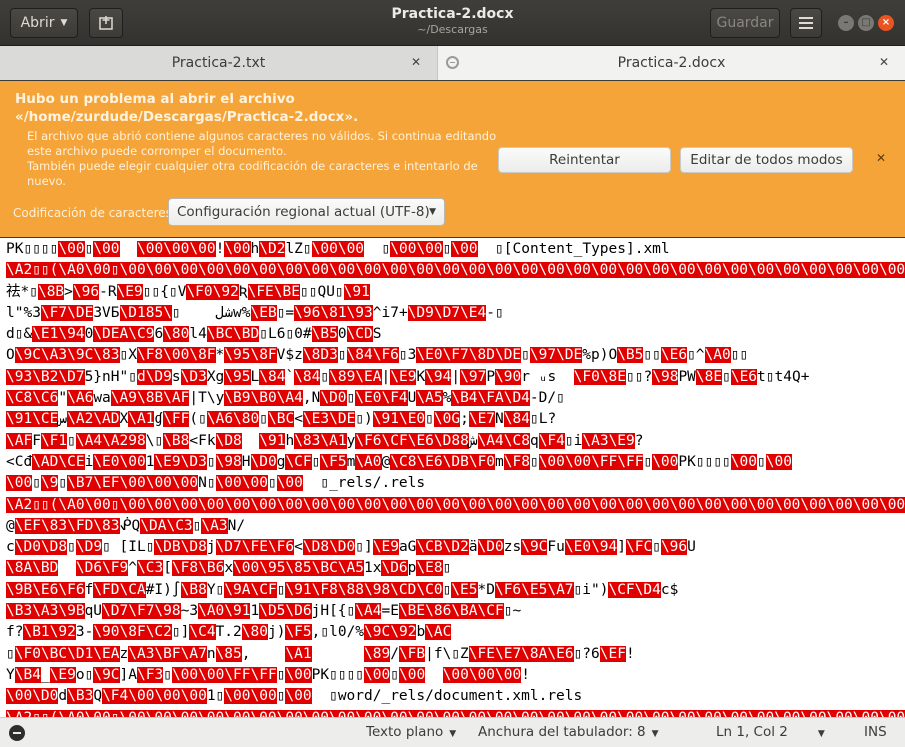 This screenshot has width=905, height=747. What do you see at coordinates (128, 249) in the screenshot?
I see `text-segment` at bounding box center [128, 249].